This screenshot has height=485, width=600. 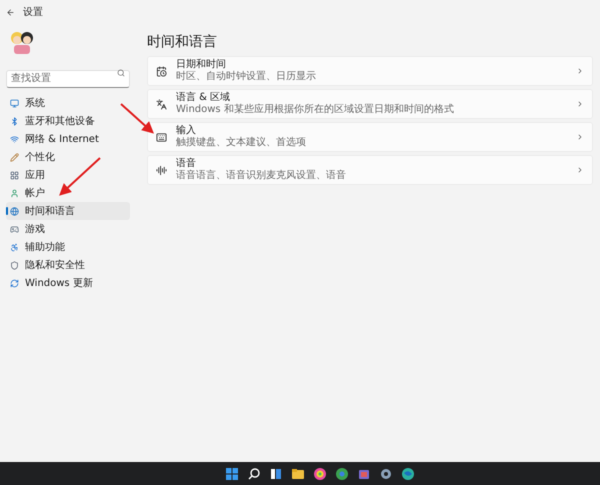 I want to click on apps-icon, so click(x=14, y=175).